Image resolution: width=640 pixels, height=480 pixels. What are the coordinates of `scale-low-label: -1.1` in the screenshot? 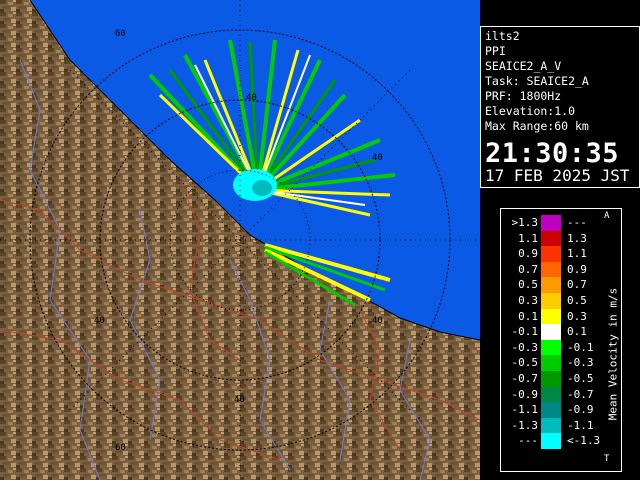 It's located at (525, 410).